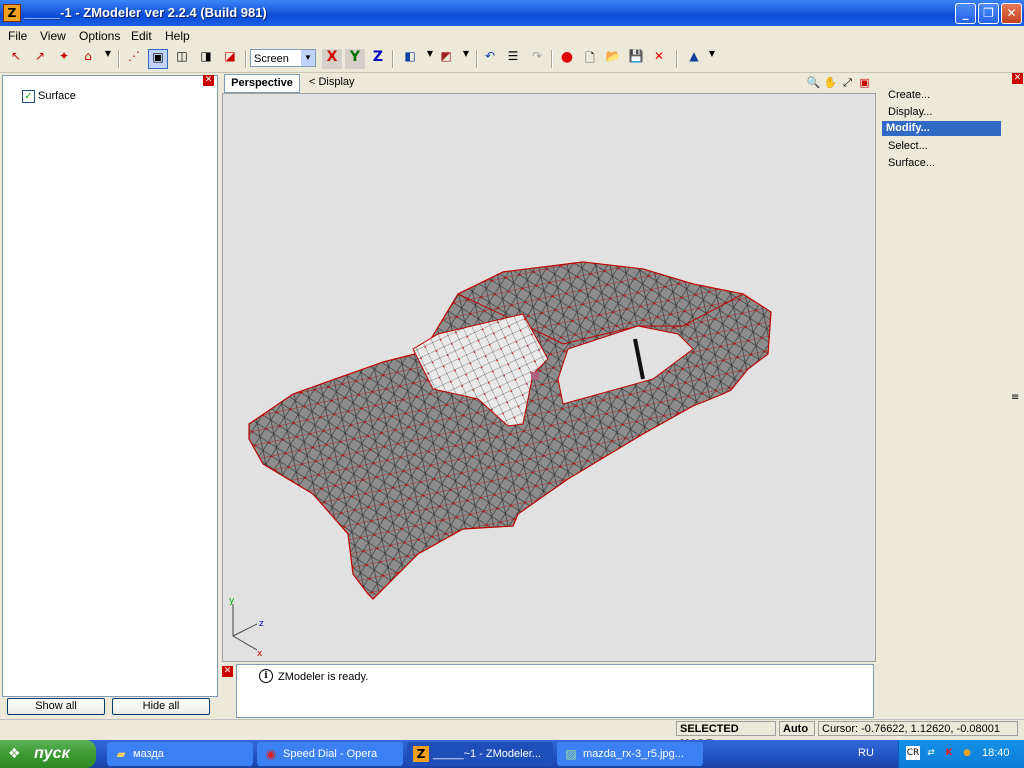 The width and height of the screenshot is (1024, 768). What do you see at coordinates (57, 96) in the screenshot?
I see `tree-item-surface: Surface` at bounding box center [57, 96].